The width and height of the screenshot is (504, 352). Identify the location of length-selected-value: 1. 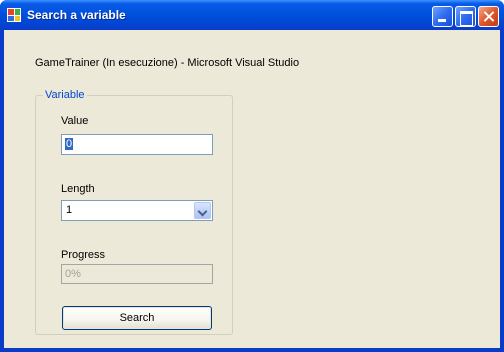
(69, 210).